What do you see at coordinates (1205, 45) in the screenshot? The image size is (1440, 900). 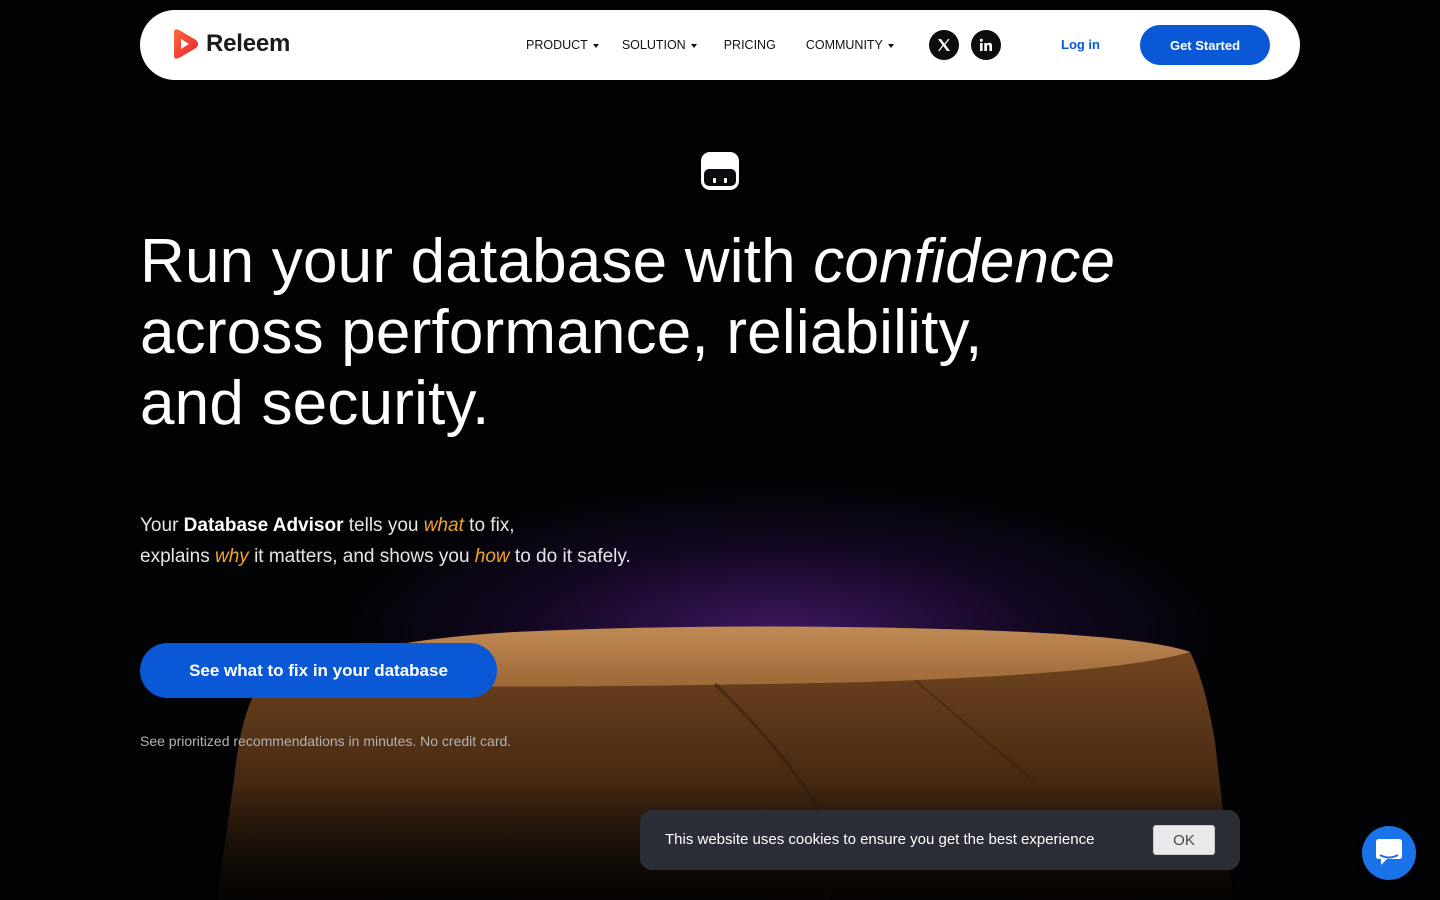 I see `get-started-button: Get Started` at bounding box center [1205, 45].